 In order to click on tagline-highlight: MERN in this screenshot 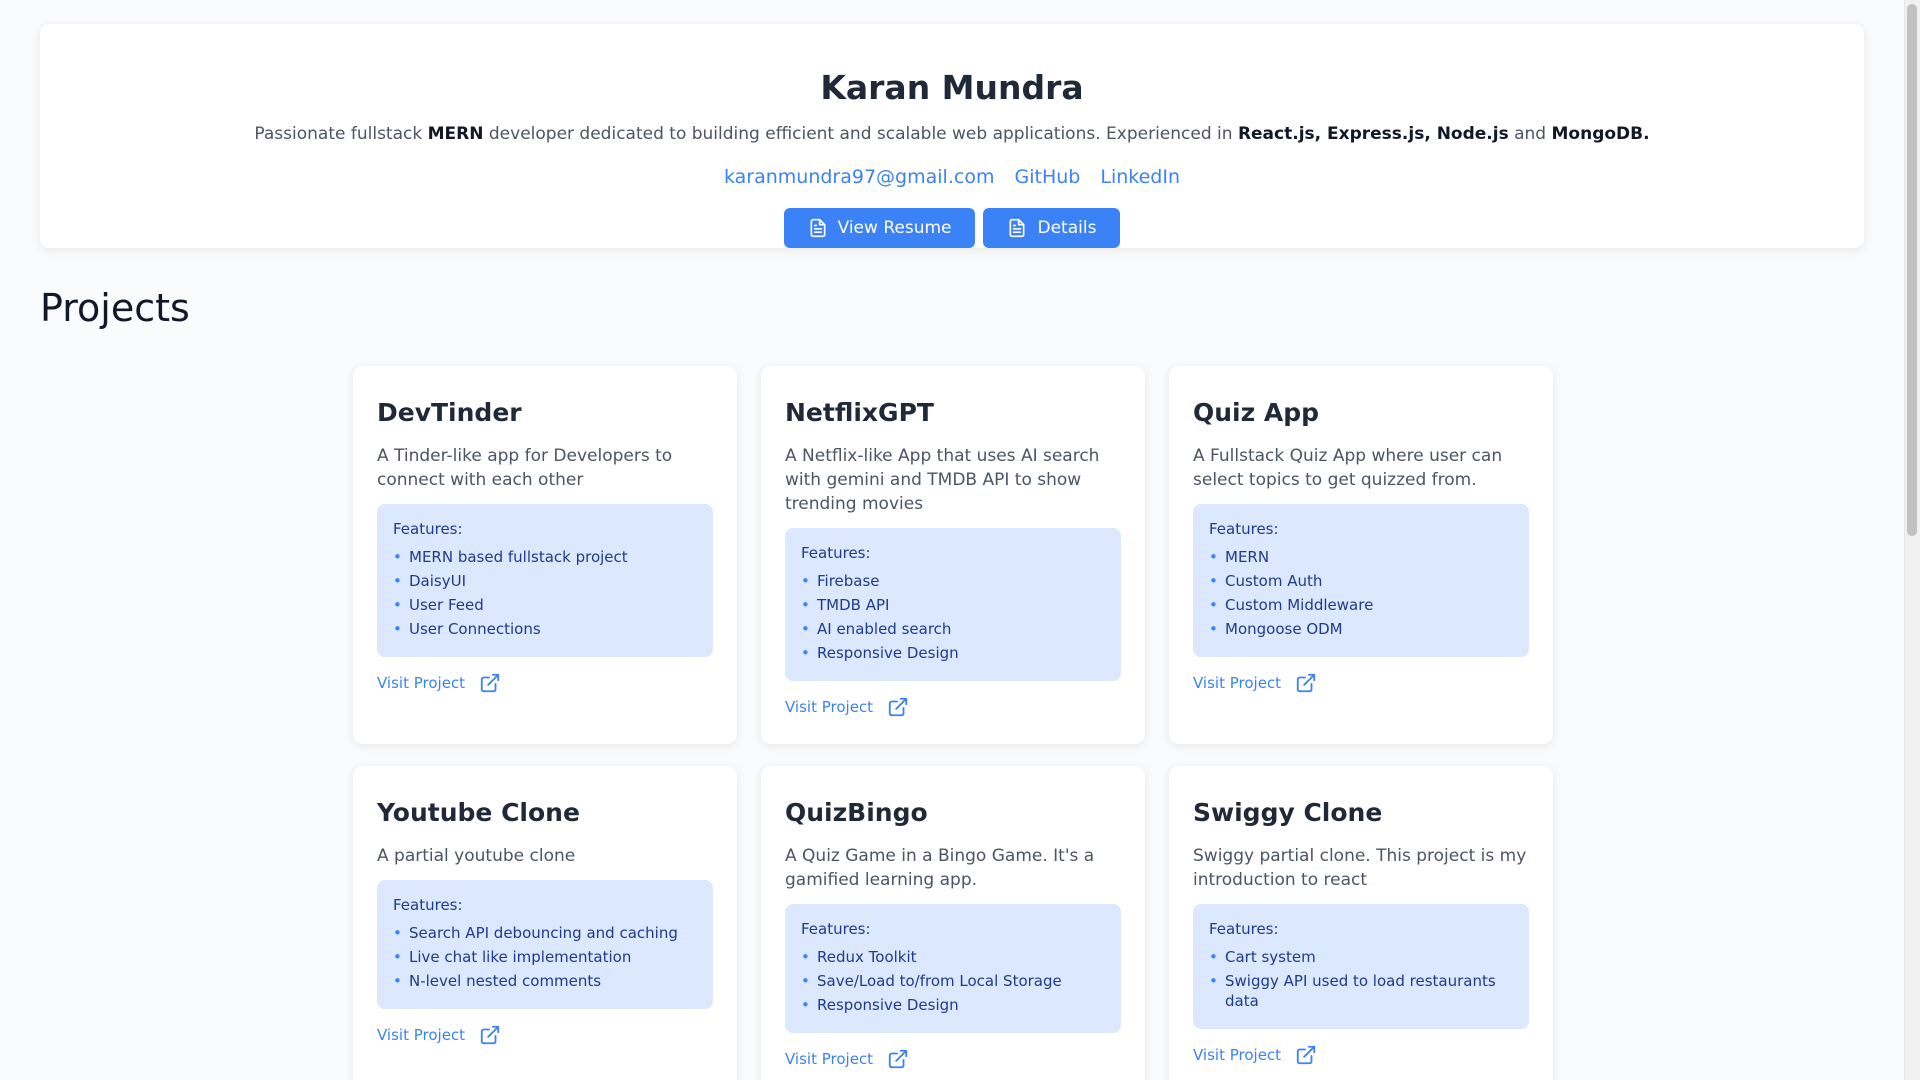, I will do `click(455, 134)`.